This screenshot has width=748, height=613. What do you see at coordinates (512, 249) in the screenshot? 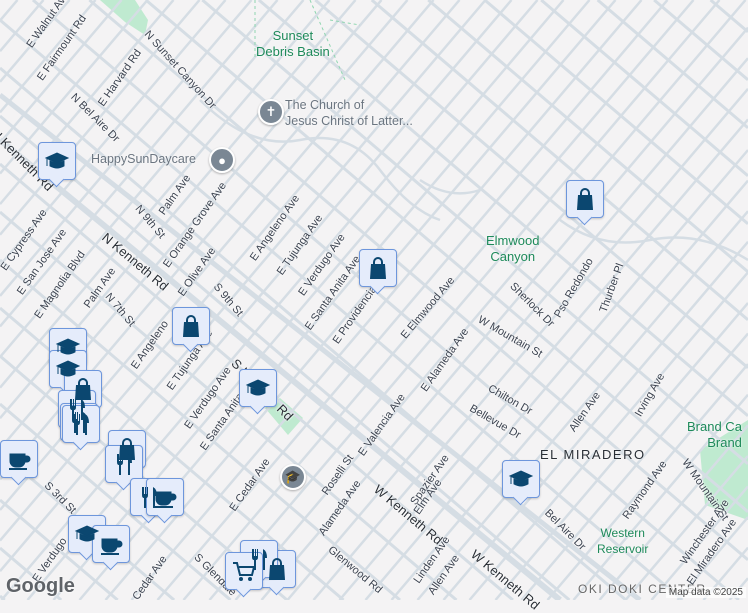
I see `area-label-elmwood-canyon: ElmwoodCanyon` at bounding box center [512, 249].